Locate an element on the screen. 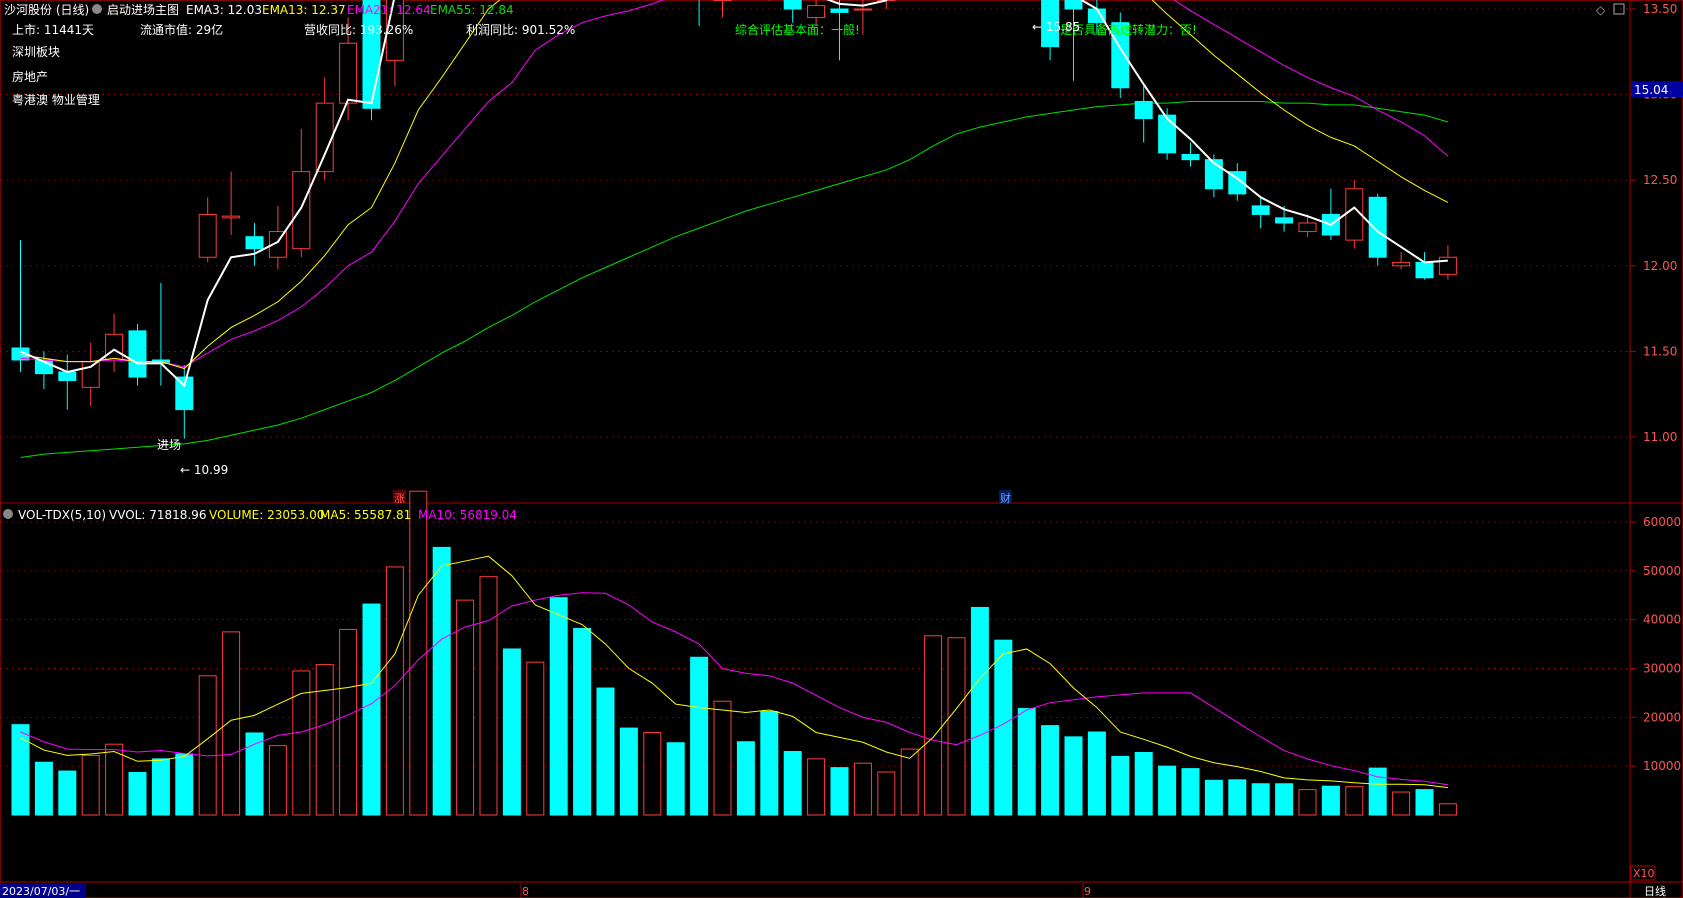  indicator-menu-icon is located at coordinates (97, 9).